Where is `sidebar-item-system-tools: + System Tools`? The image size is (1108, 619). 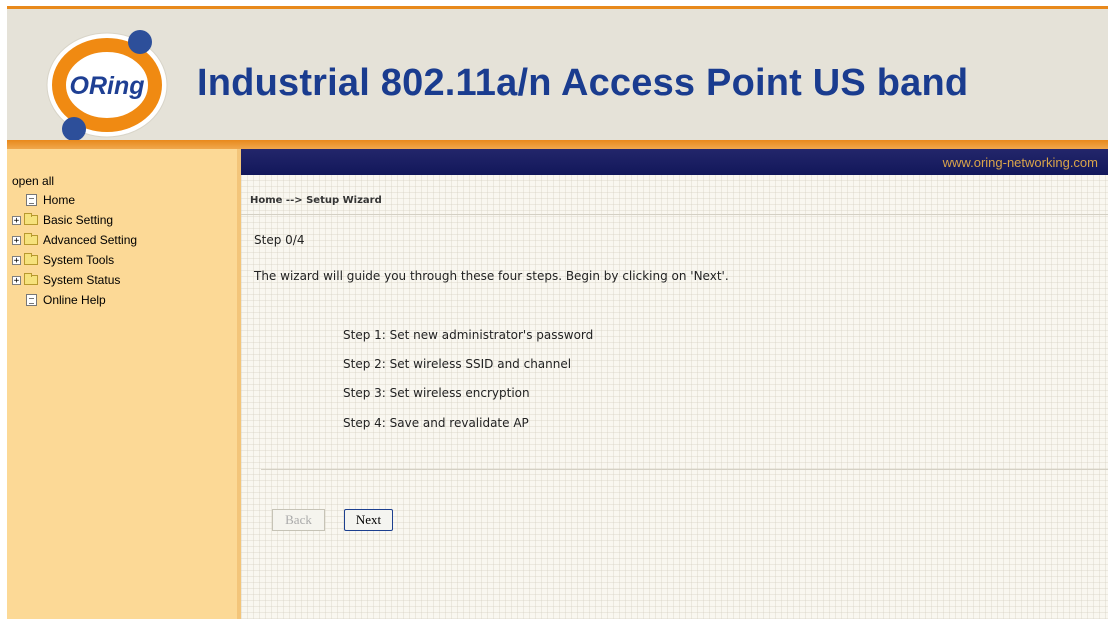
sidebar-item-system-tools: + System Tools is located at coordinates (74, 260).